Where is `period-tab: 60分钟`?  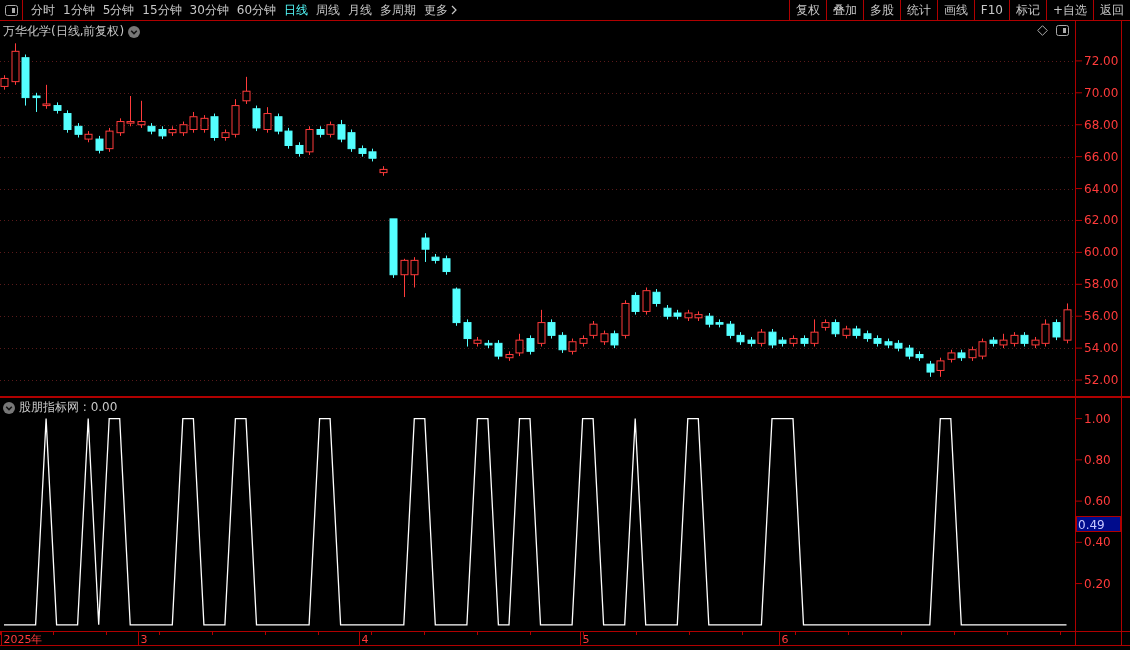 period-tab: 60分钟 is located at coordinates (256, 10).